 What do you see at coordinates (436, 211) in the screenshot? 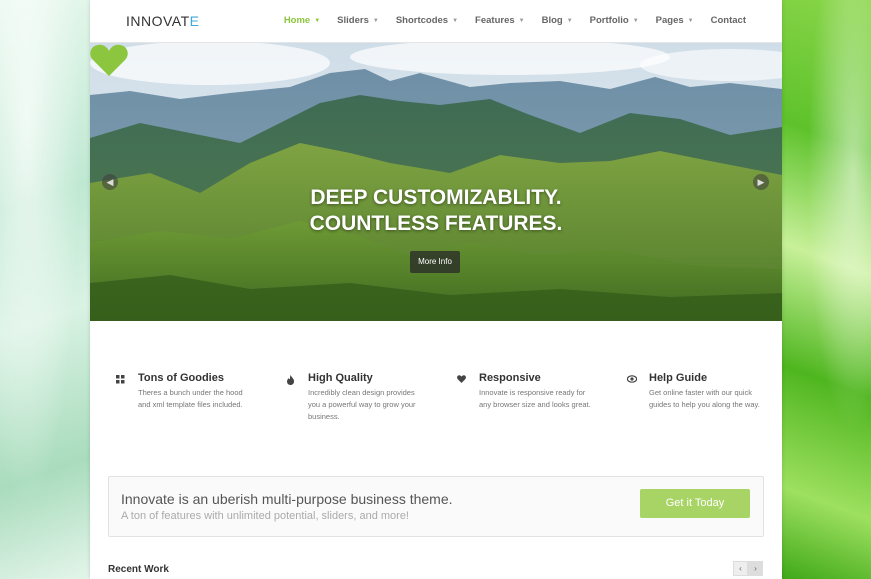
I see `hero-title: DEEP CUSTOMIZABLITY. COUNTLESS FEATURES.` at bounding box center [436, 211].